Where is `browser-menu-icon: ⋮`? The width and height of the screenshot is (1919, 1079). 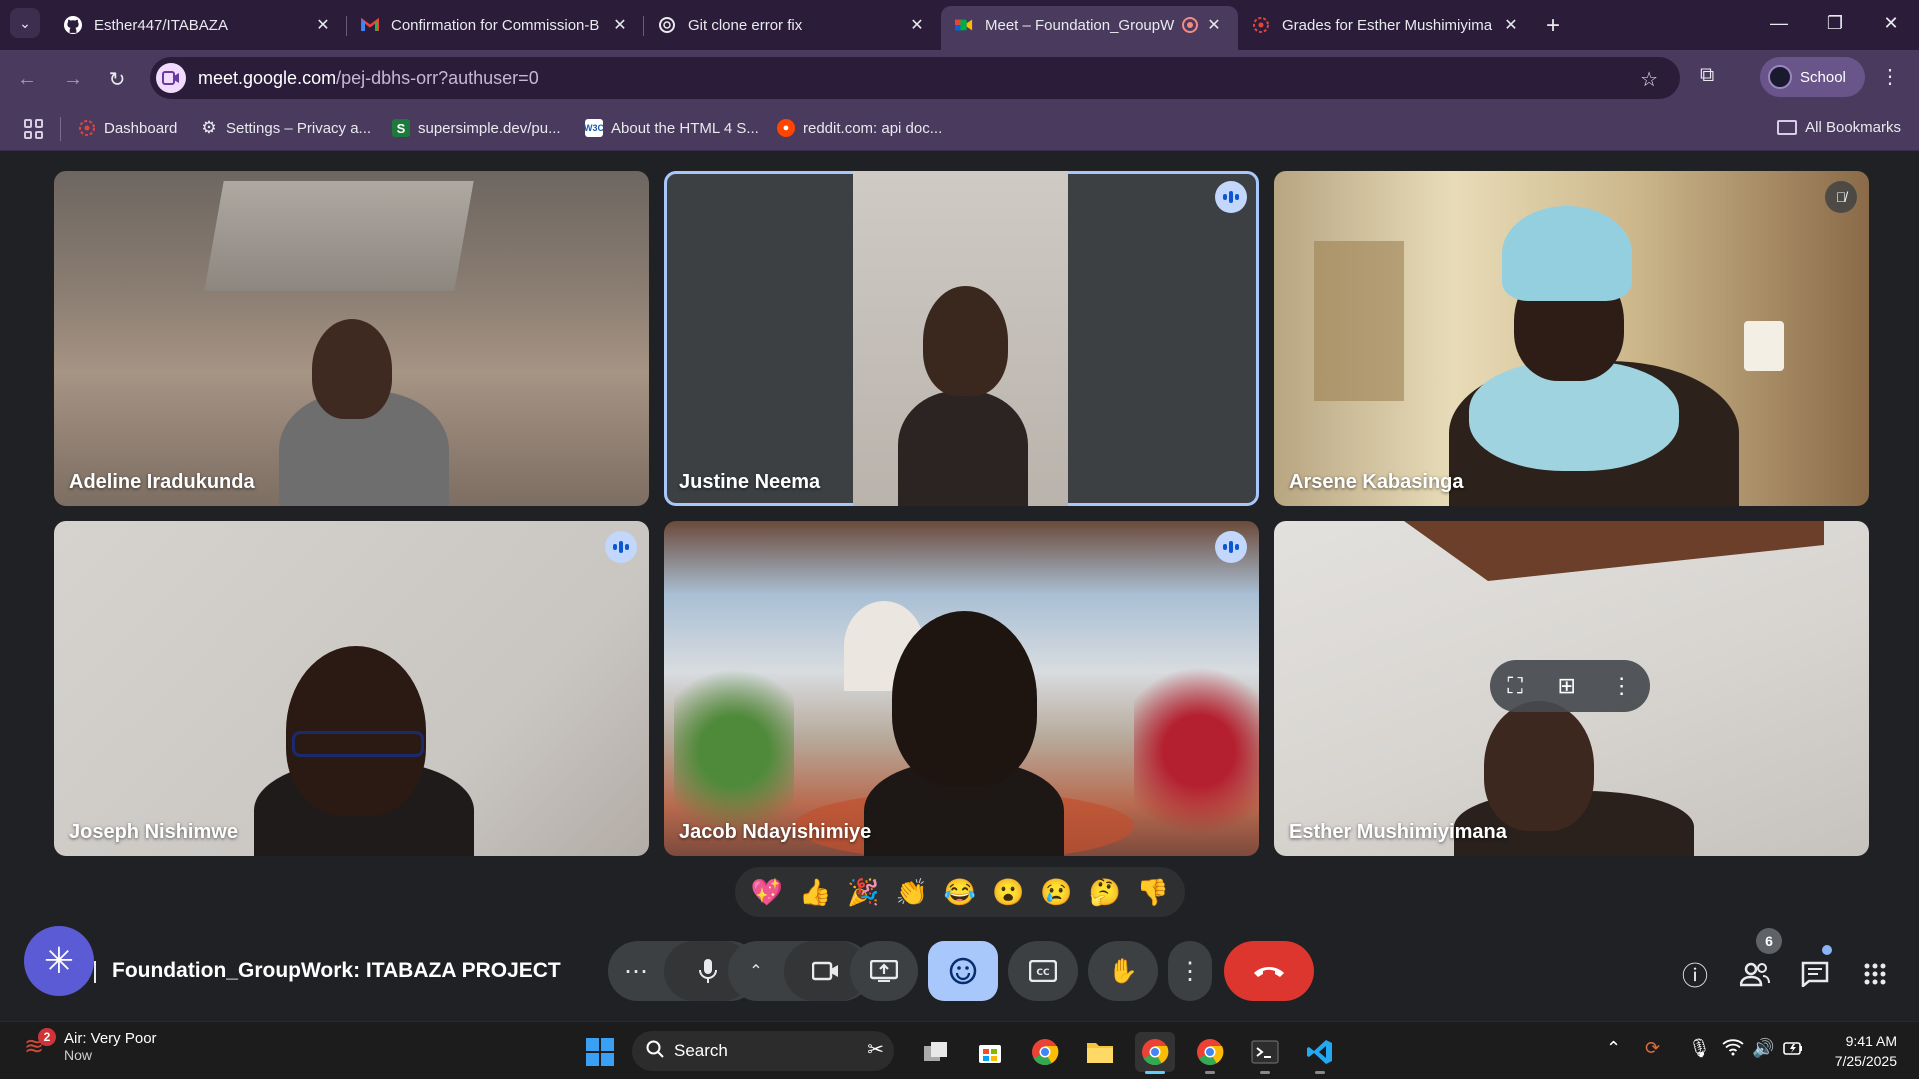 browser-menu-icon: ⋮ is located at coordinates (1890, 76).